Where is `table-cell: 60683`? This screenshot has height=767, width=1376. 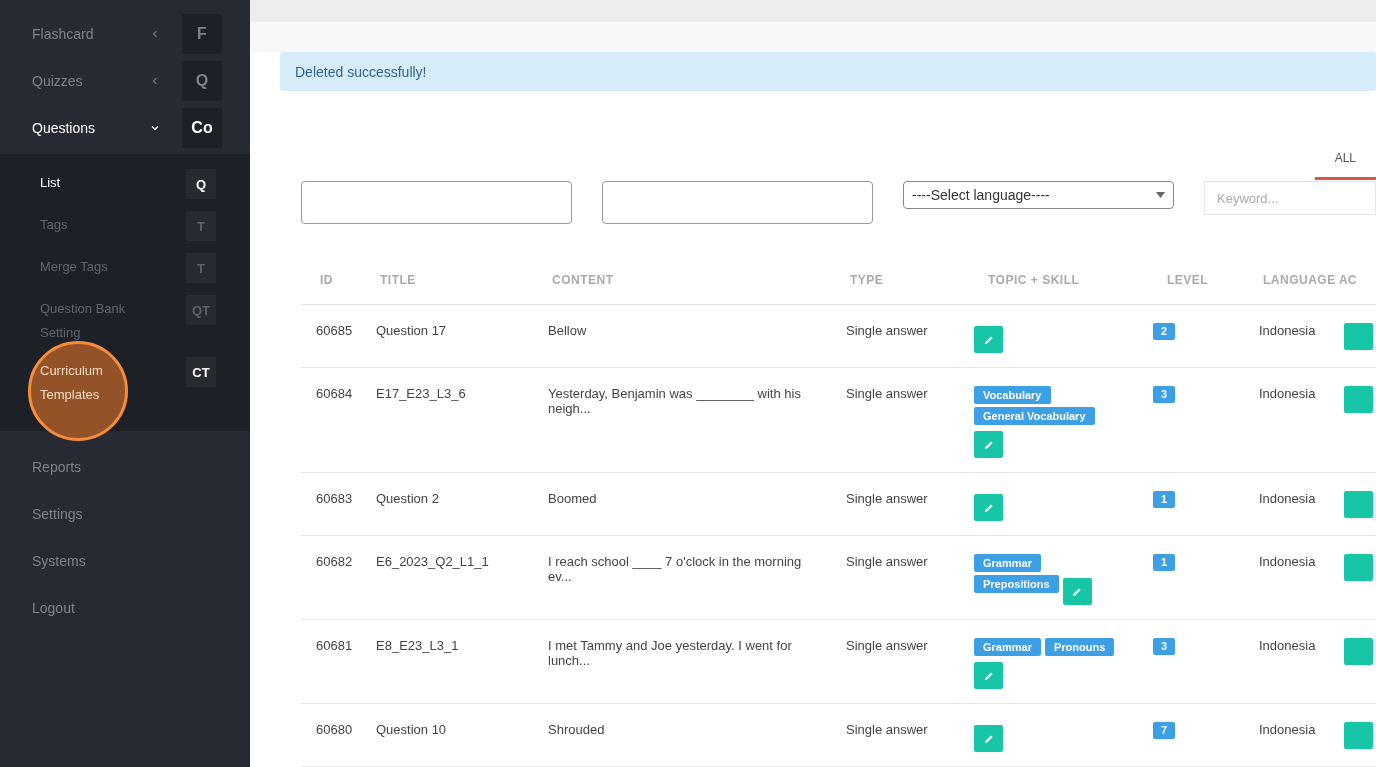
table-cell: 60683 is located at coordinates (334, 498).